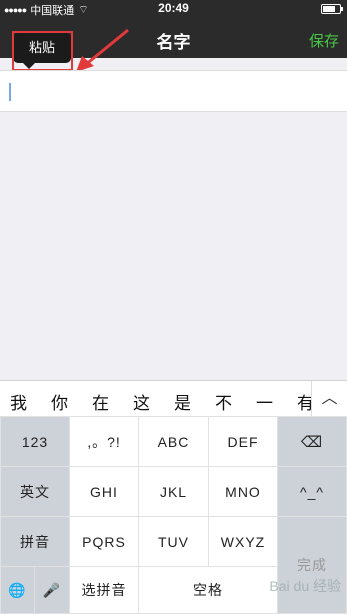 Image resolution: width=347 pixels, height=614 pixels. I want to click on status-time: 20:49, so click(173, 8).